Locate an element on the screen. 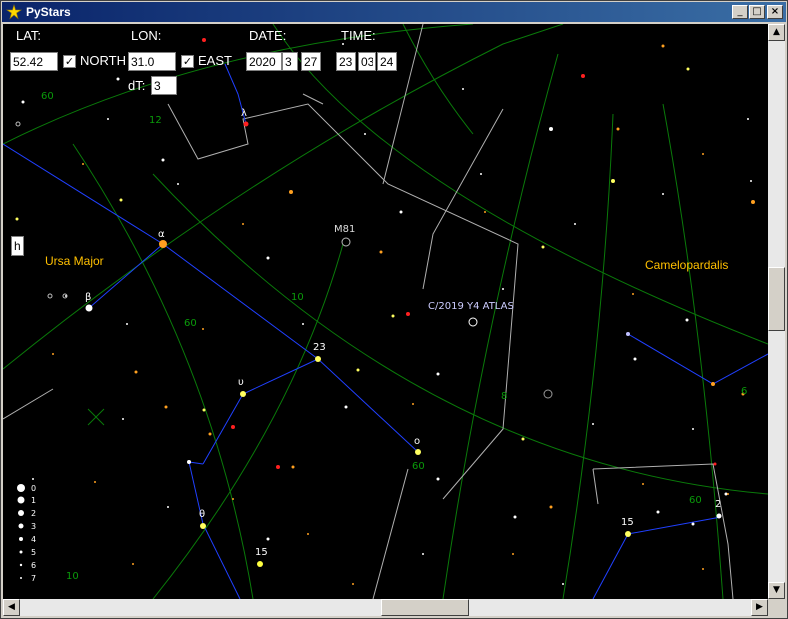 This screenshot has width=788, height=619. help-box: h is located at coordinates (17, 246).